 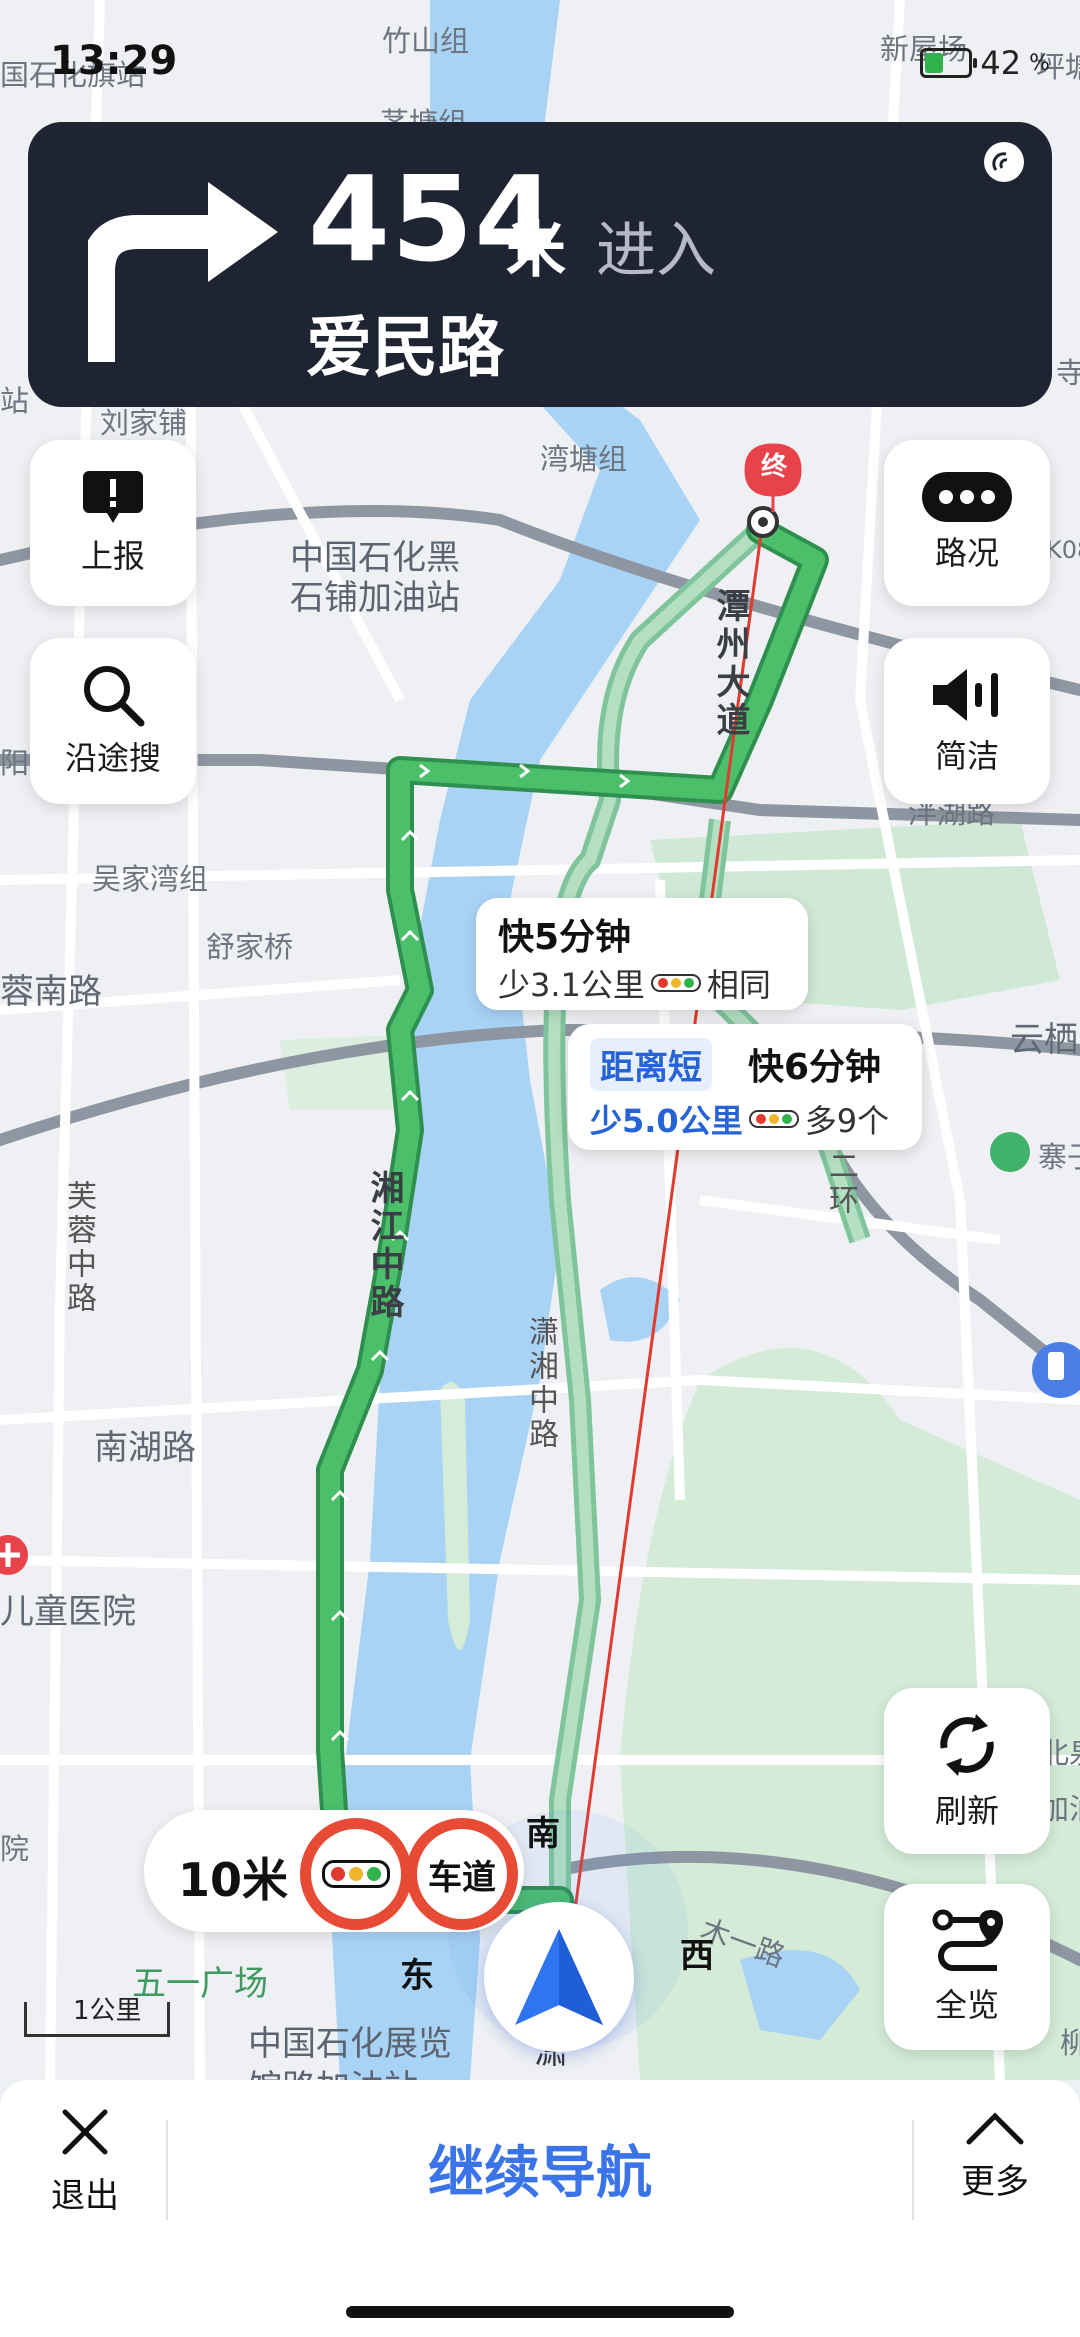 What do you see at coordinates (200, 1984) in the screenshot?
I see `map-label: 五一广场` at bounding box center [200, 1984].